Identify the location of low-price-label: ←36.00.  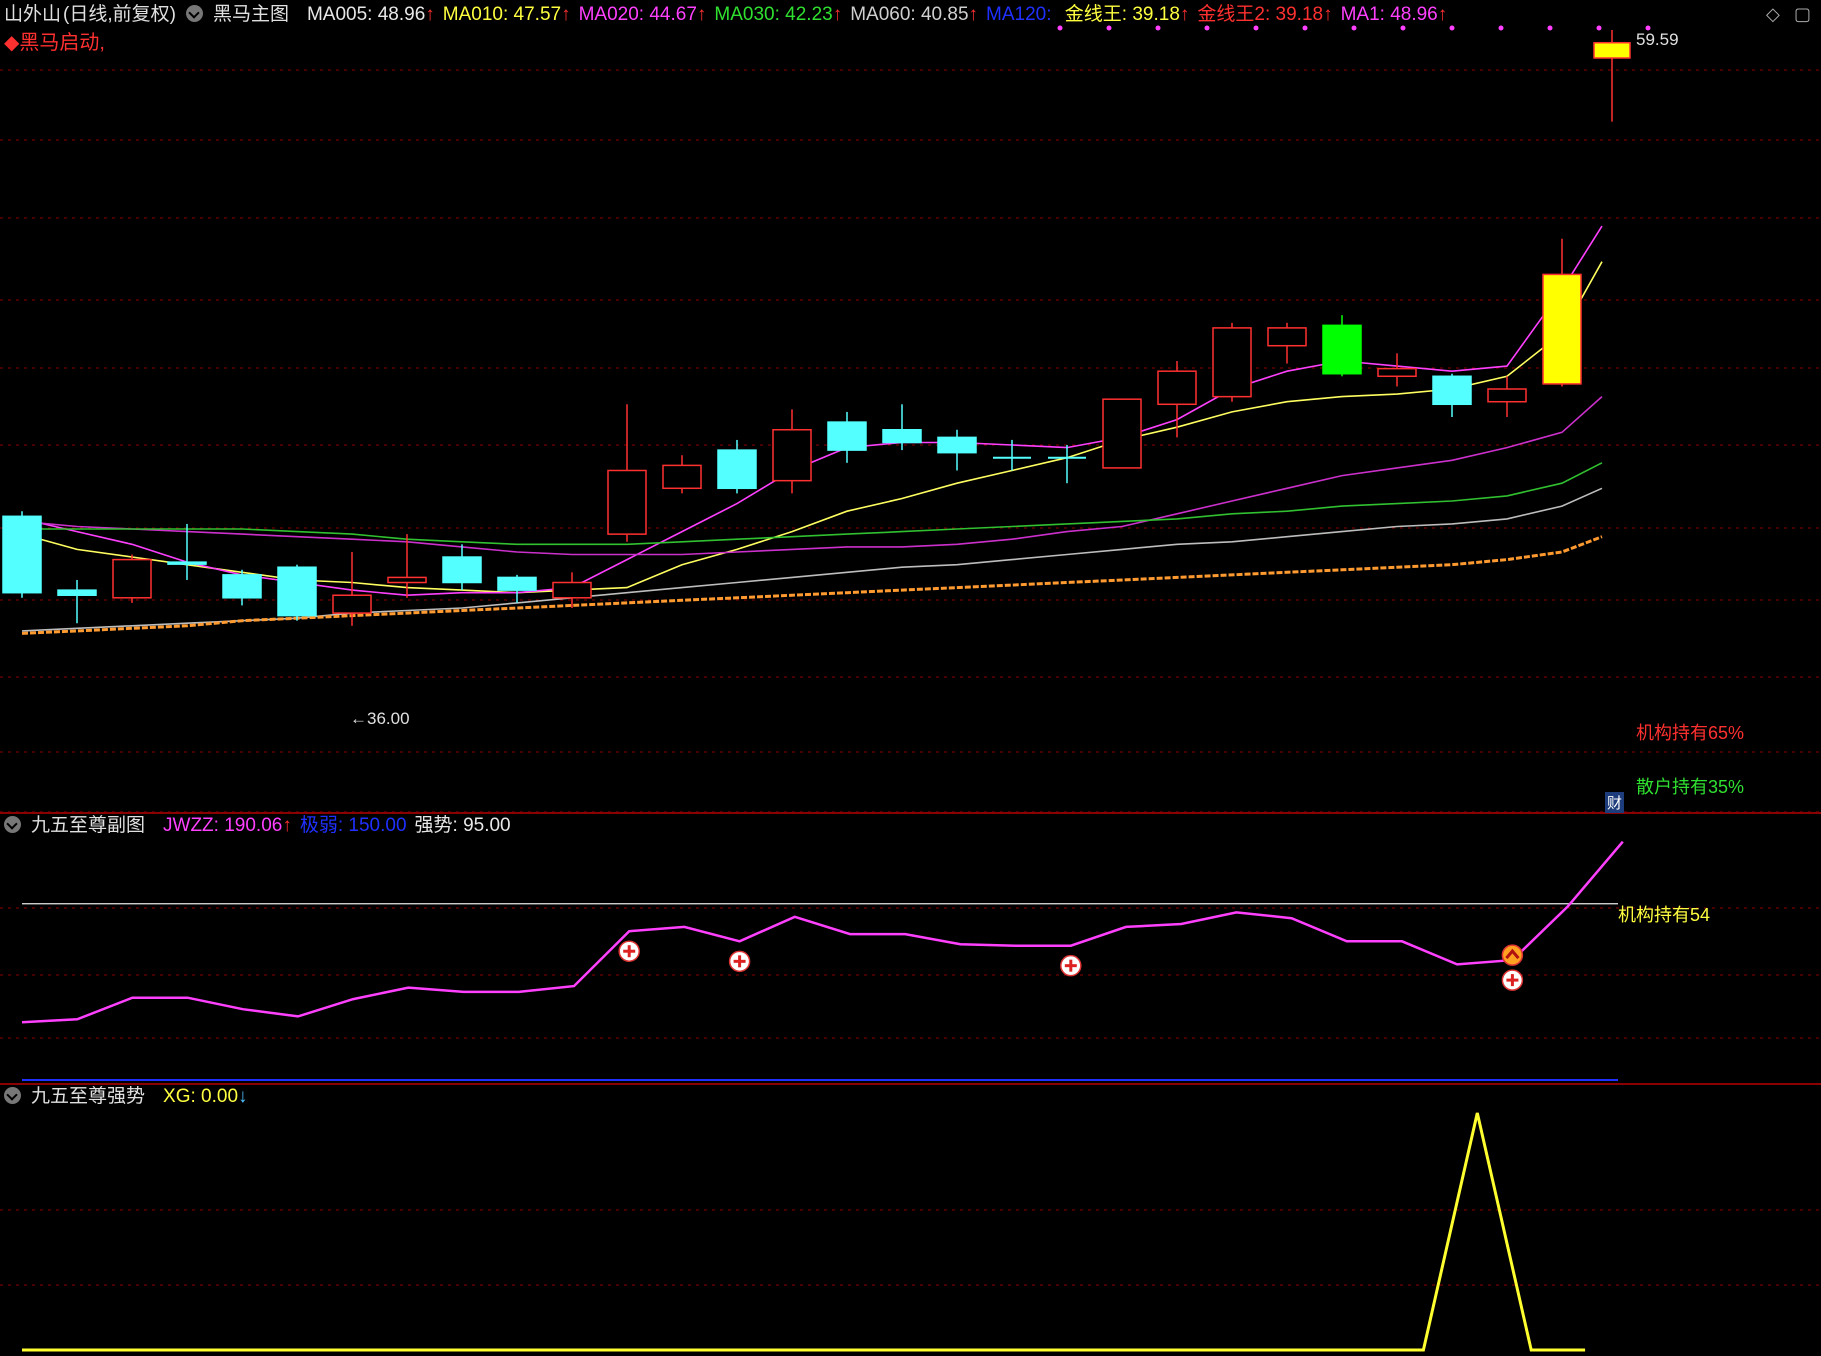
(380, 719).